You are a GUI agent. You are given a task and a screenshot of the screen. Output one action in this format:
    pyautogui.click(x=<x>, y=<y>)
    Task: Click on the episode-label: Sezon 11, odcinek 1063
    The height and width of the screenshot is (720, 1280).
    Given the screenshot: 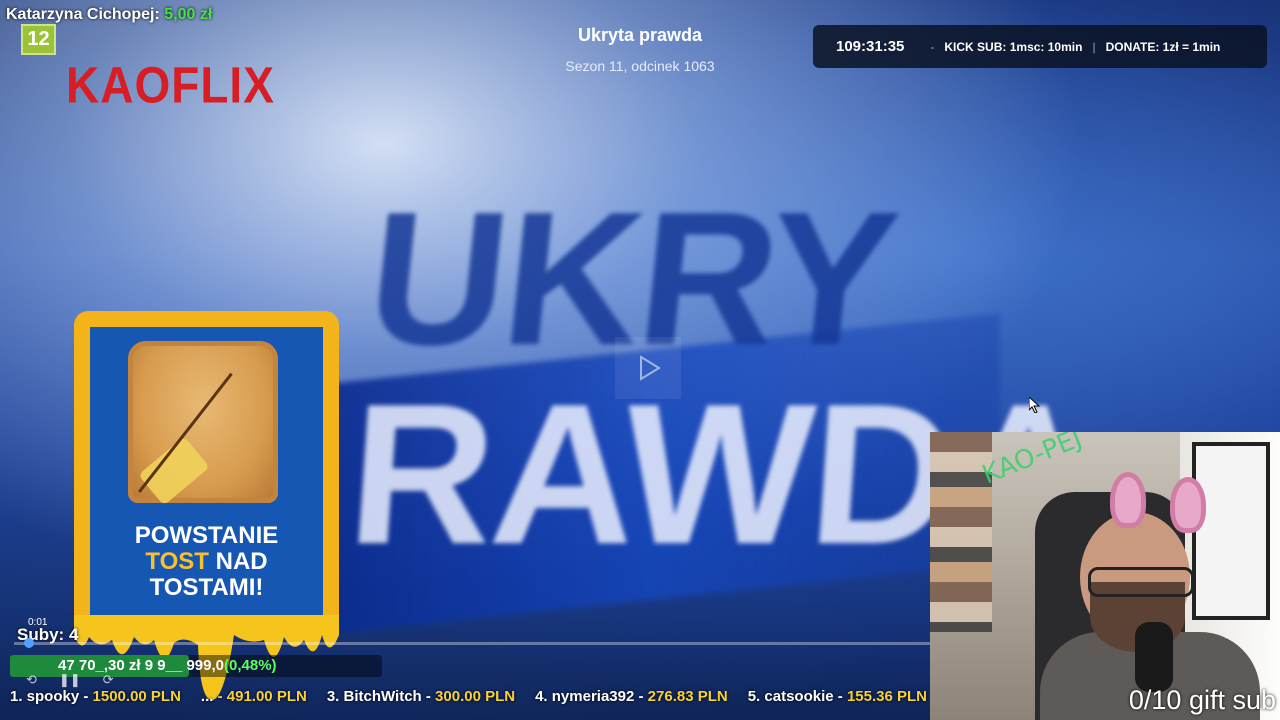 What is the action you would take?
    pyautogui.click(x=640, y=66)
    